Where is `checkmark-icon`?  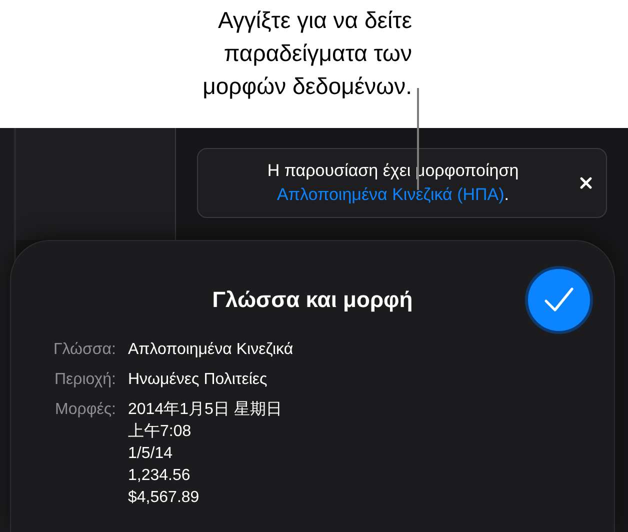 checkmark-icon is located at coordinates (559, 300).